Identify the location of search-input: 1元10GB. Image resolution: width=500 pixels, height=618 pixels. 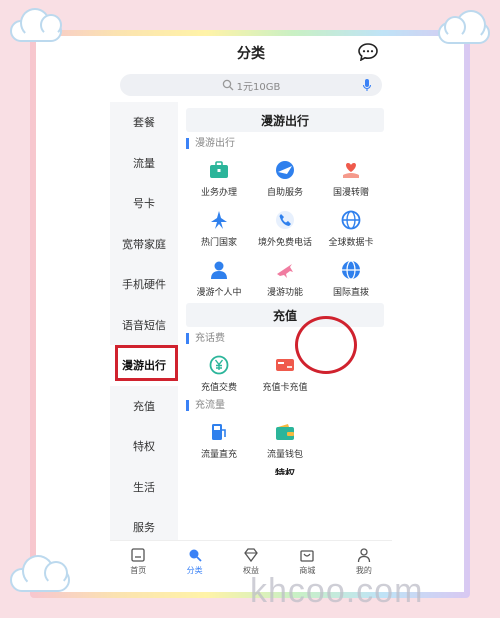
(251, 85).